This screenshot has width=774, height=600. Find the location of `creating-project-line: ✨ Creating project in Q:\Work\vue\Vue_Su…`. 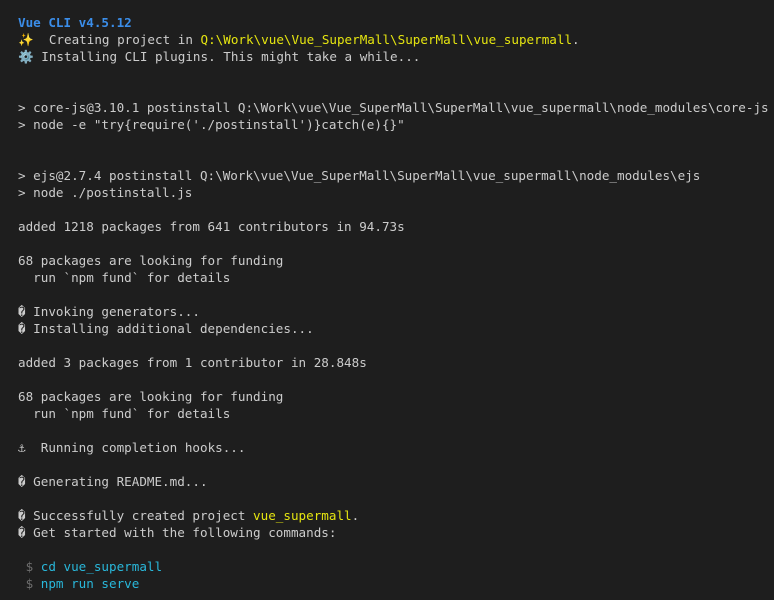

creating-project-line: ✨ Creating project in Q:\Work\vue\Vue_Su… is located at coordinates (396, 39).